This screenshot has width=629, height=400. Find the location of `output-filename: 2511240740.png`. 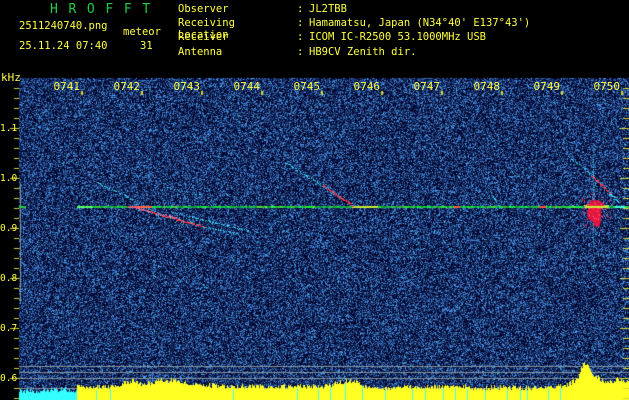

output-filename: 2511240740.png is located at coordinates (63, 26).